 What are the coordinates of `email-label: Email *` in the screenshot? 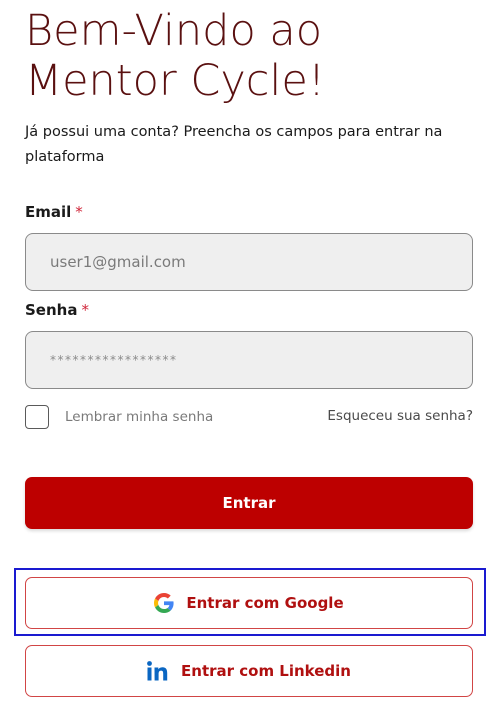 It's located at (54, 212).